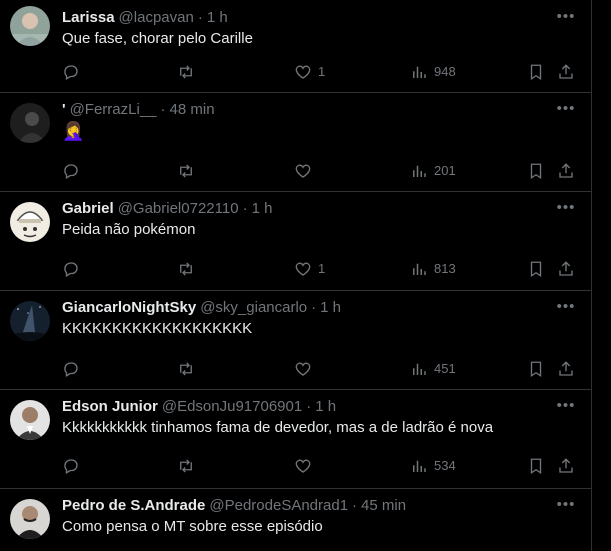 This screenshot has width=611, height=551. What do you see at coordinates (157, 328) in the screenshot?
I see `tweet-text: KKKKKKKKKKKKKKKKKKK` at bounding box center [157, 328].